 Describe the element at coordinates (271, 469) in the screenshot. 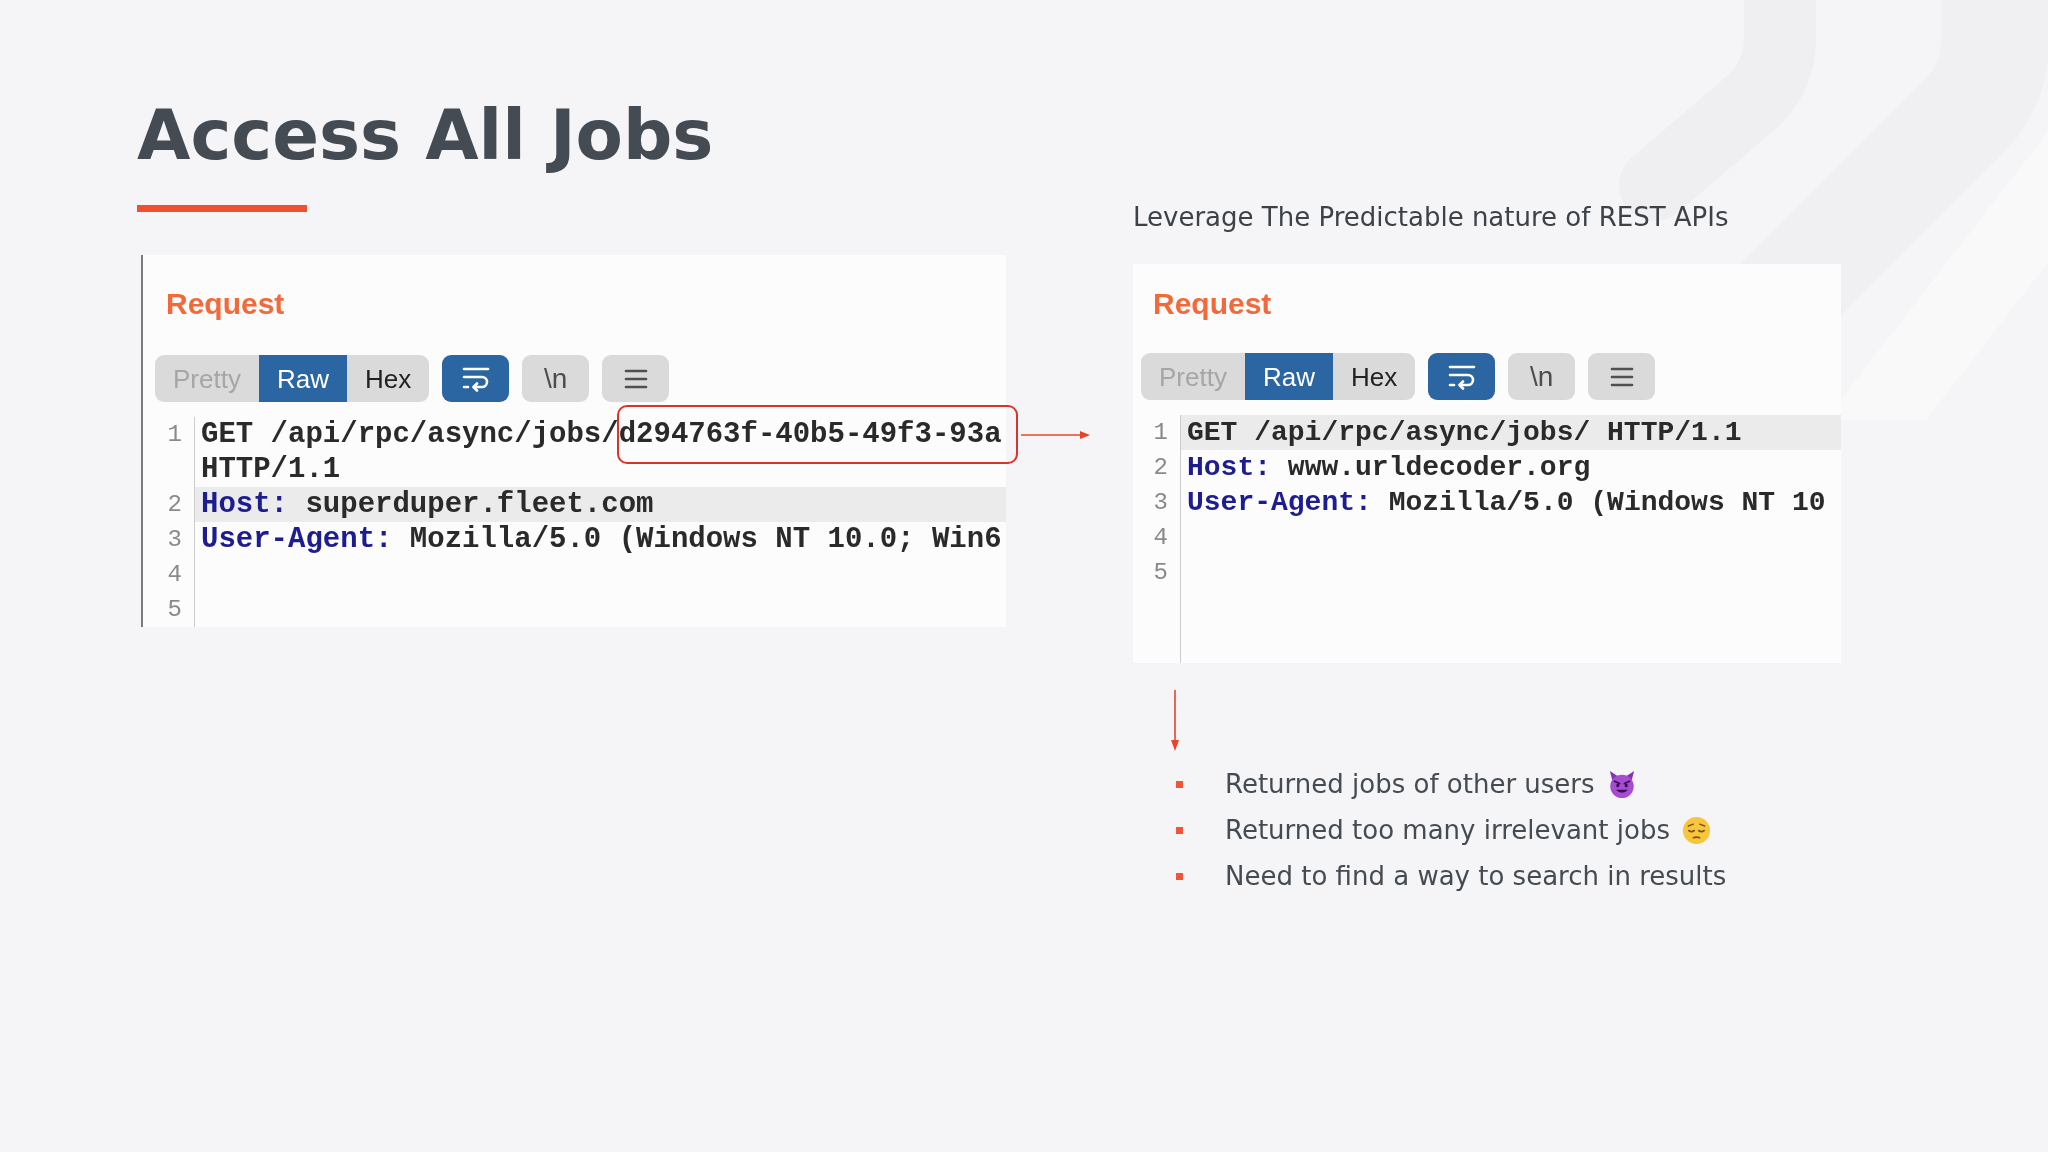

I see `code-line: HTTP/1.1` at that location.